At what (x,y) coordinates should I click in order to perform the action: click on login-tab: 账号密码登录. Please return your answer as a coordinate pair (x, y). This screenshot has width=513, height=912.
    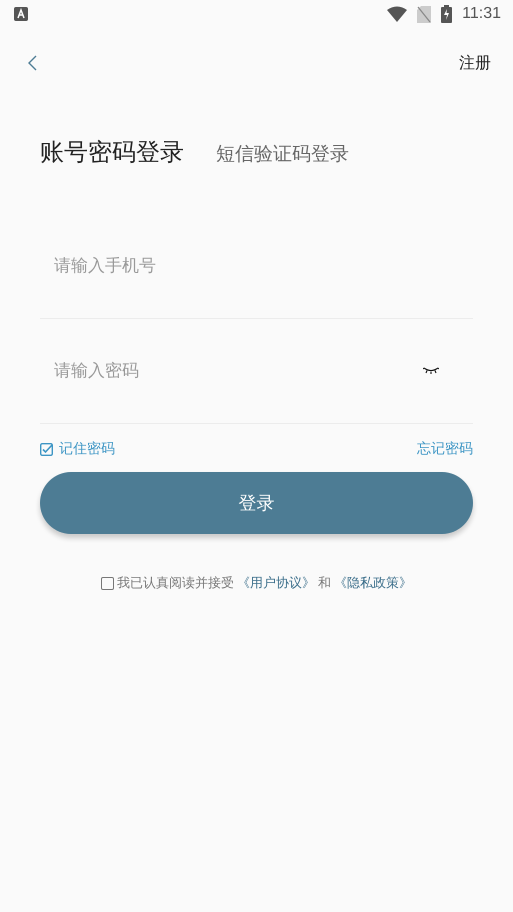
    Looking at the image, I should click on (112, 152).